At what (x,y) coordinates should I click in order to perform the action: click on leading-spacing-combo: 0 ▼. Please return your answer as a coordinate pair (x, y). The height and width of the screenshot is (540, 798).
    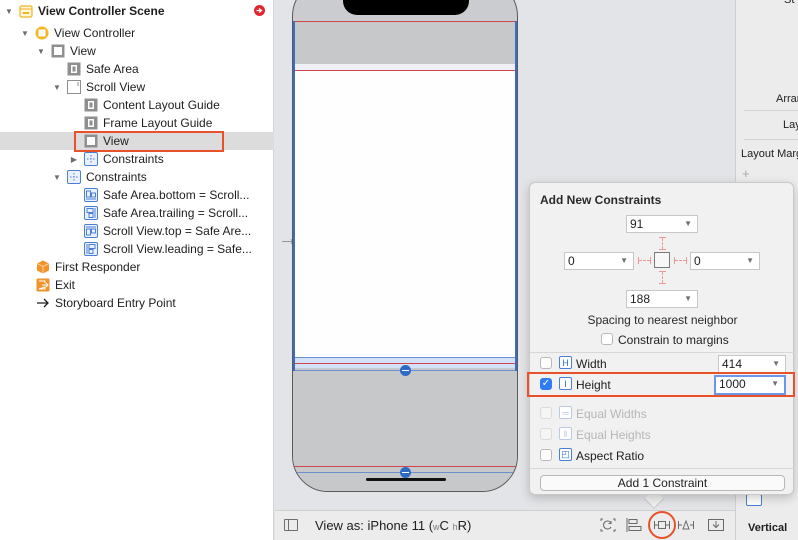
    Looking at the image, I should click on (599, 261).